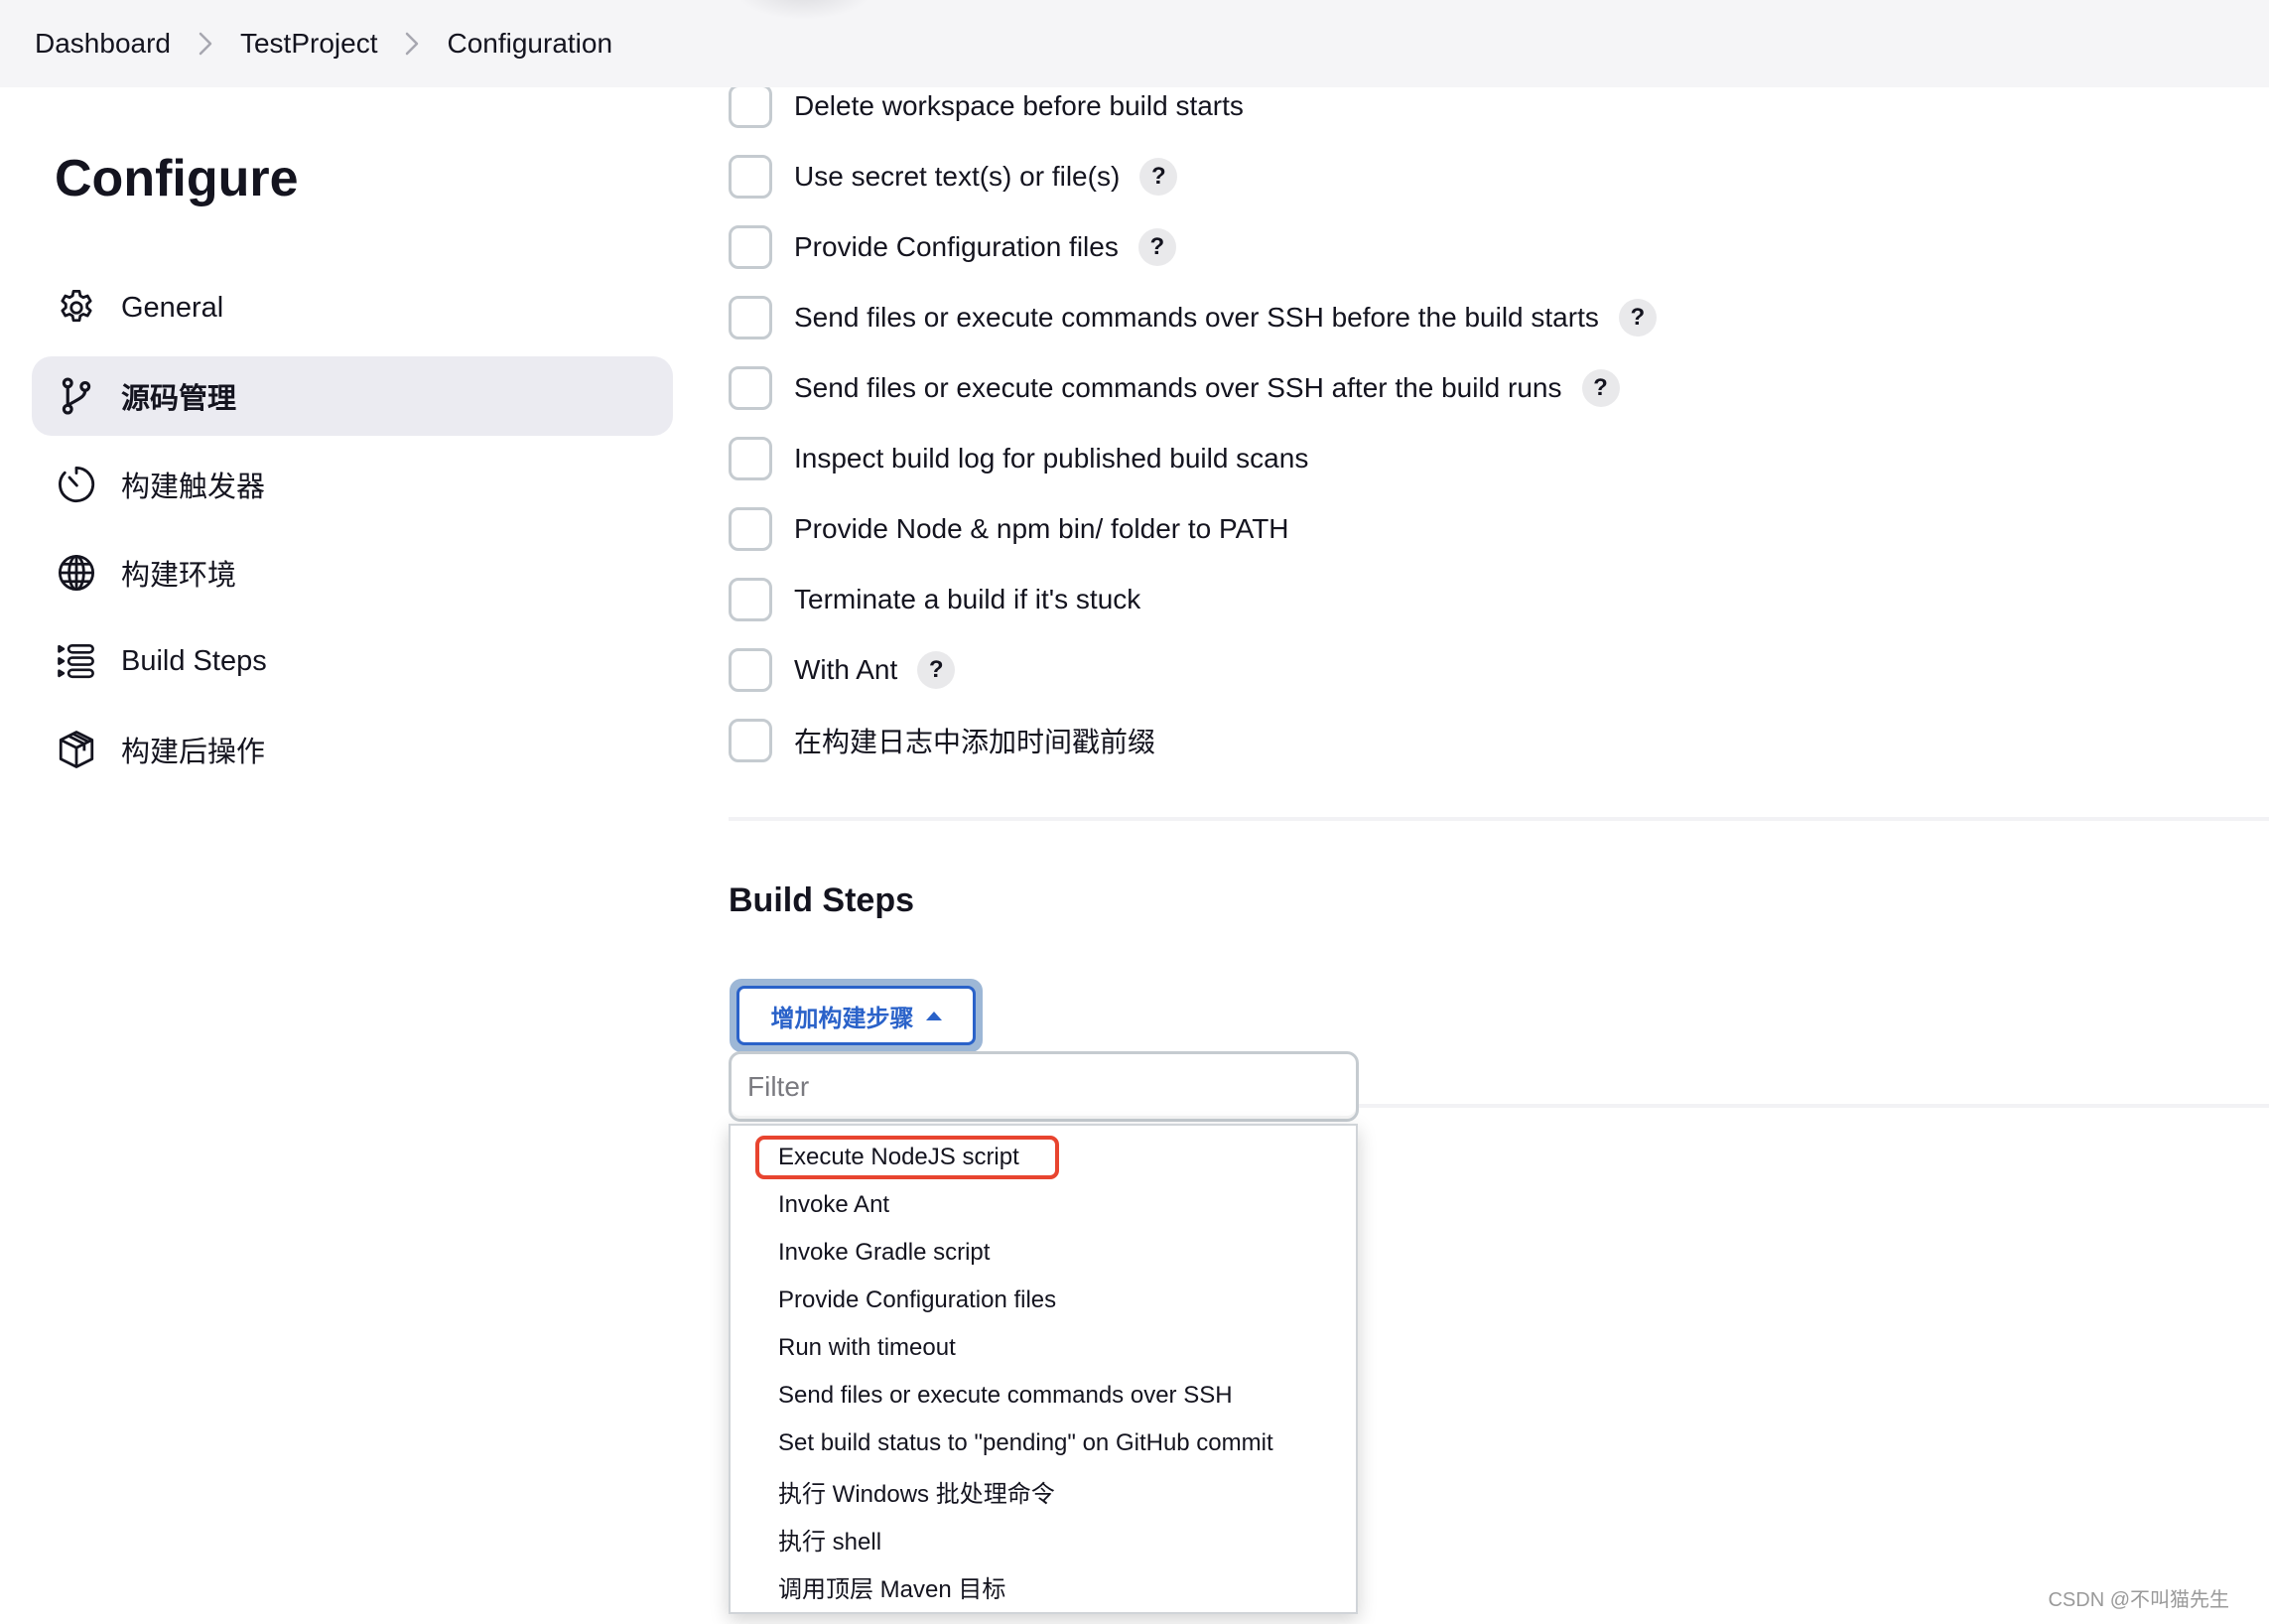 This screenshot has width=2269, height=1624. What do you see at coordinates (1193, 669) in the screenshot?
I see `option-with-ant: With Ant ?` at bounding box center [1193, 669].